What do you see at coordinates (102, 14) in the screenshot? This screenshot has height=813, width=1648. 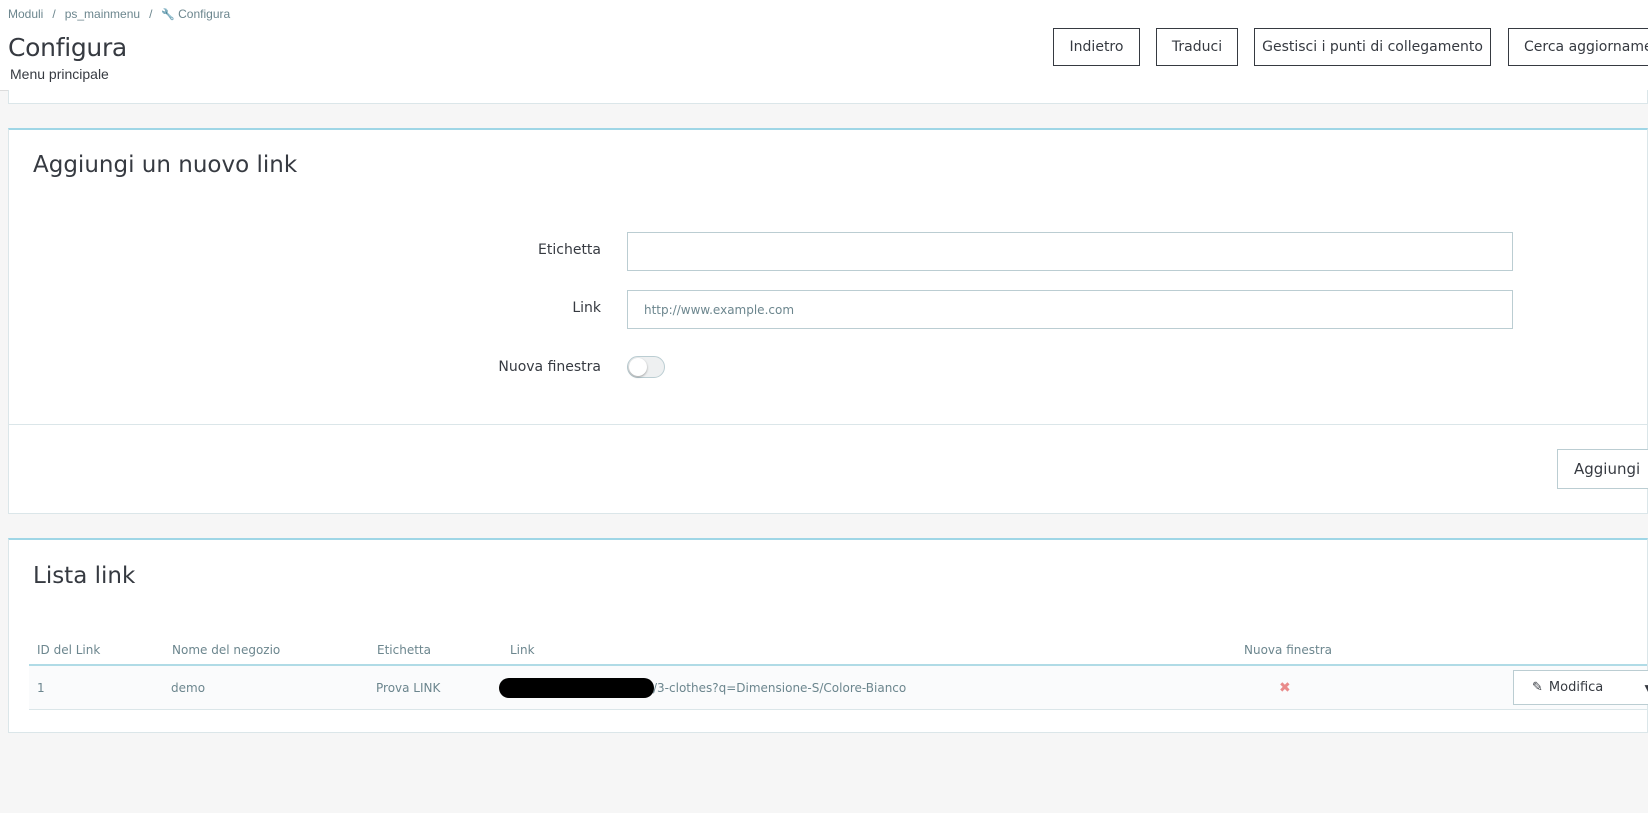 I see `breadcrumb-item-module: ps_mainmenu` at bounding box center [102, 14].